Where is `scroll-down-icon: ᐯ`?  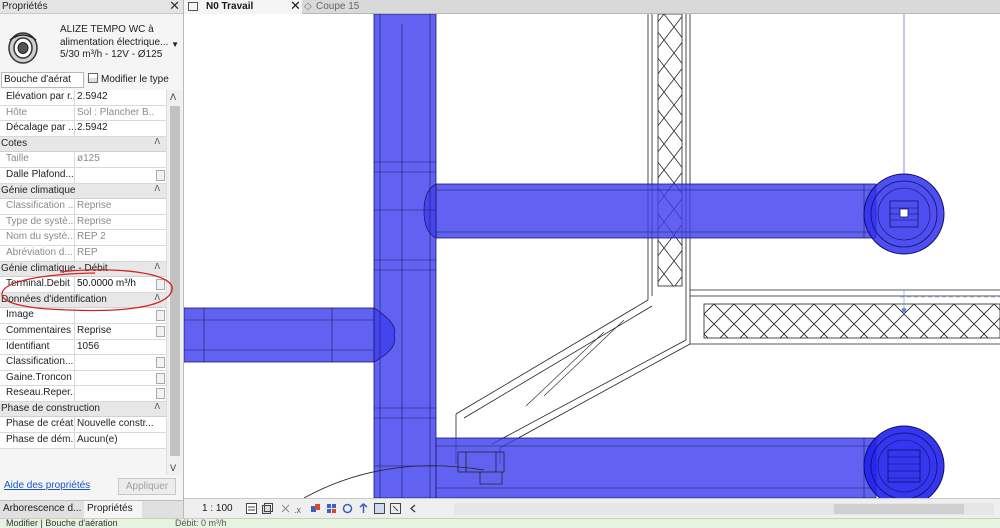
scroll-down-icon: ᐯ is located at coordinates (173, 468).